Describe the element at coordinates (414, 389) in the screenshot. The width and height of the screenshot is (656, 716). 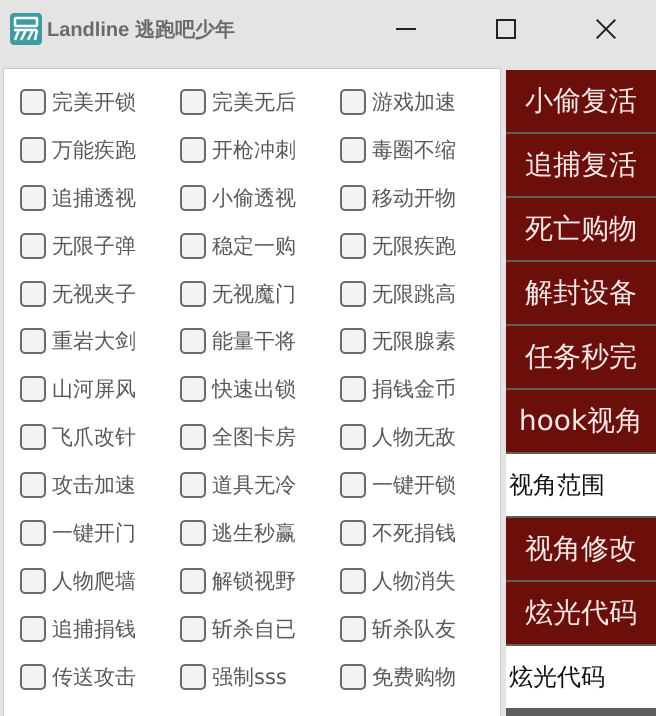
I see `checkbox-label: 捐钱金币` at that location.